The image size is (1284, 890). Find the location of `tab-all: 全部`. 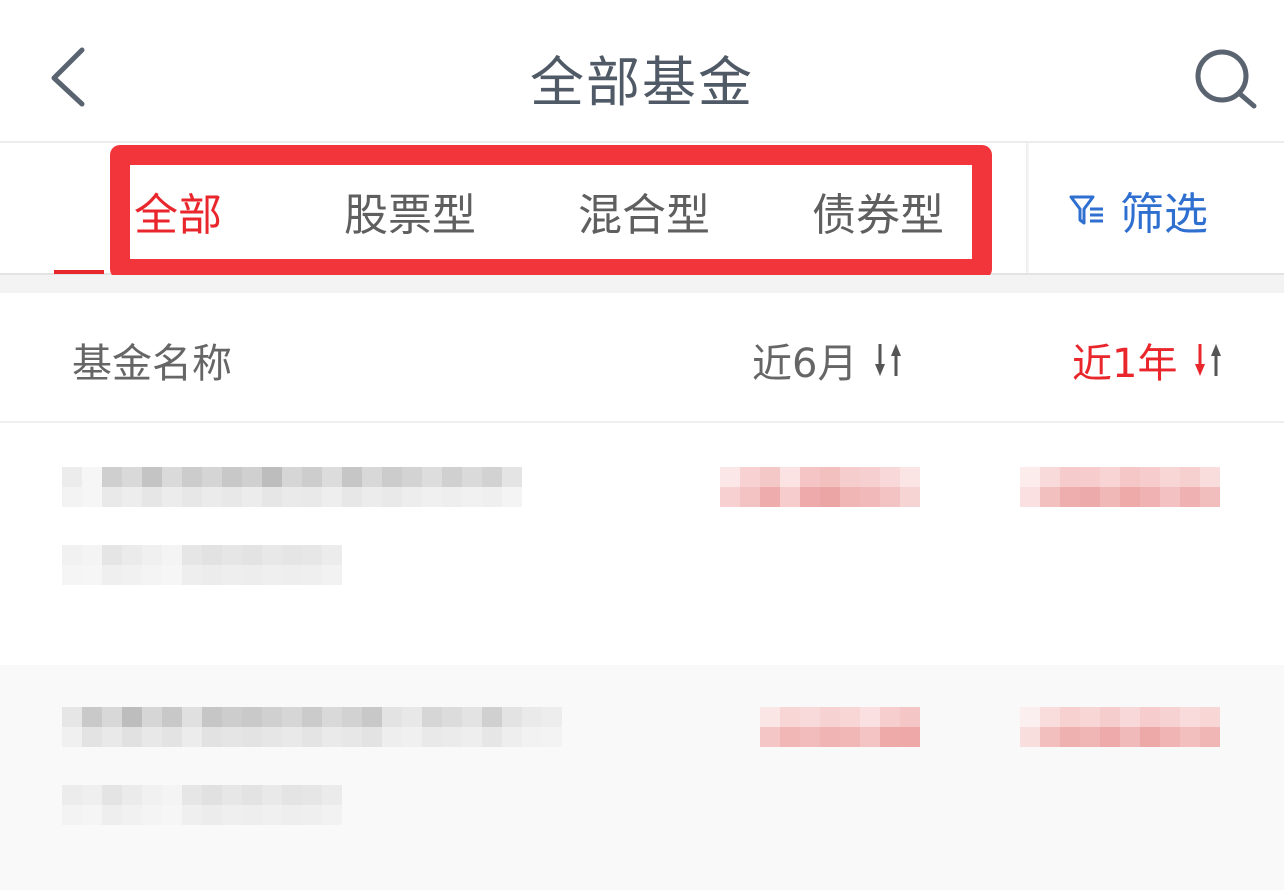

tab-all: 全部 is located at coordinates (178, 211).